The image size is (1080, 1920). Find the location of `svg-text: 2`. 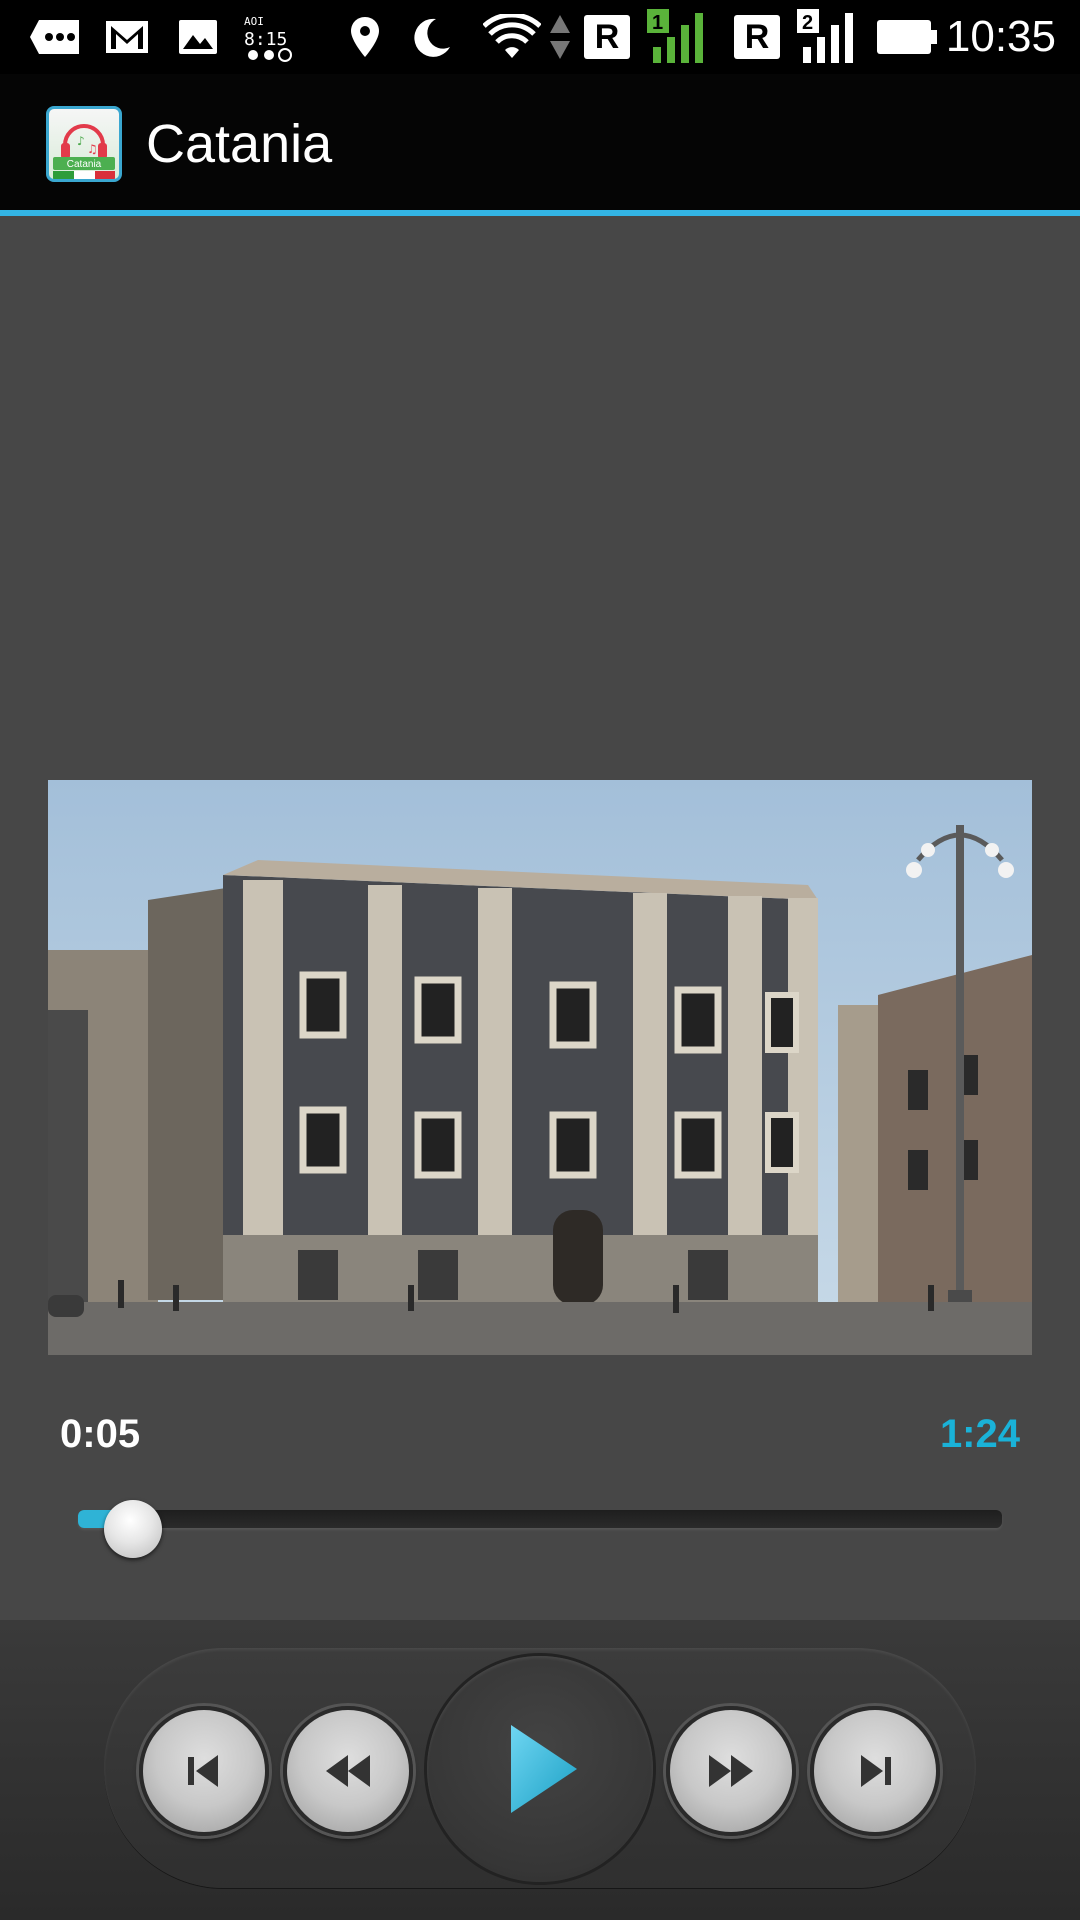

svg-text: 2 is located at coordinates (807, 23).